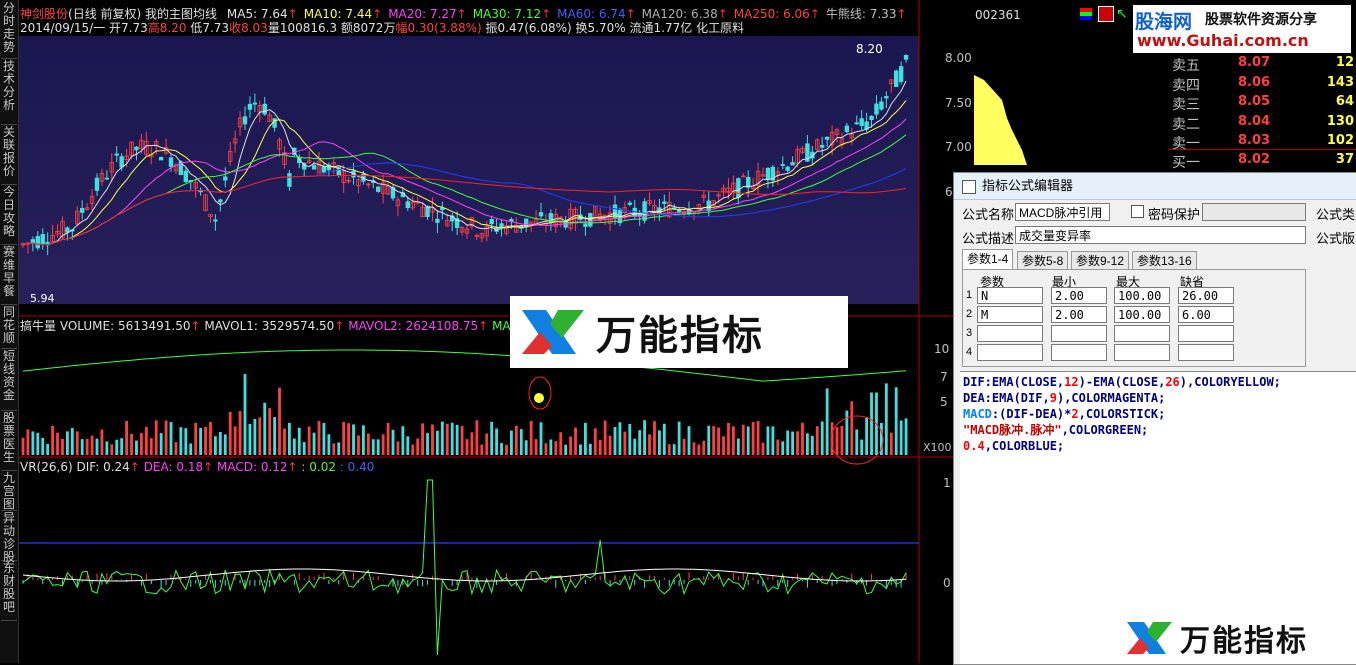 The width and height of the screenshot is (1356, 665). What do you see at coordinates (9, 491) in the screenshot?
I see `left-tab-8: 九宫图` at bounding box center [9, 491].